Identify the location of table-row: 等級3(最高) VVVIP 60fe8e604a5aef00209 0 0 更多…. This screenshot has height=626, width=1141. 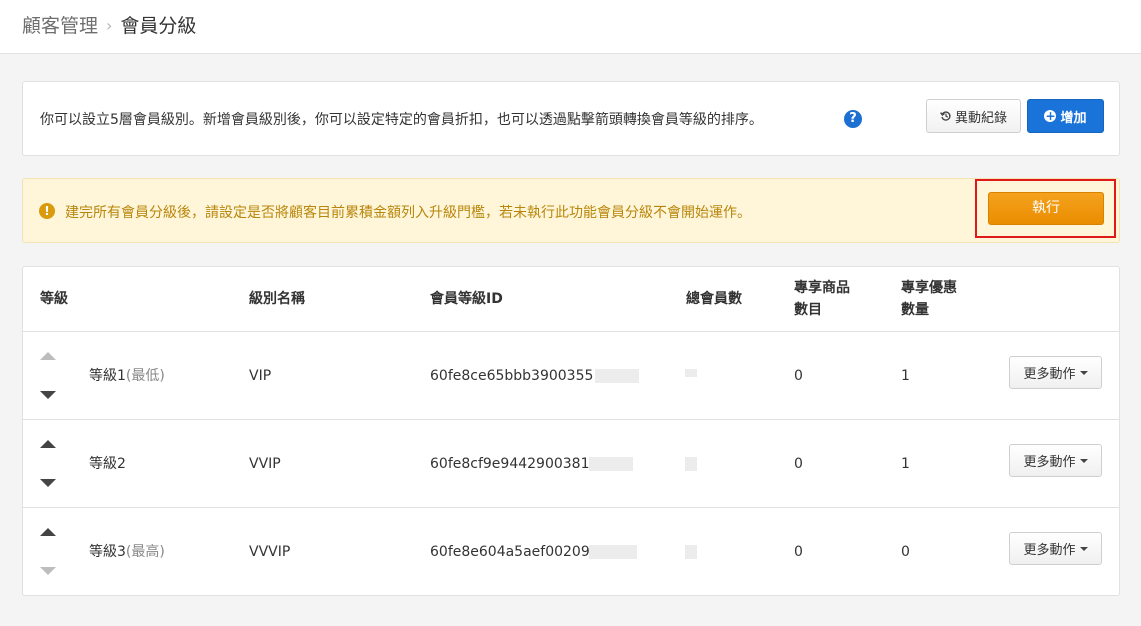
(571, 552).